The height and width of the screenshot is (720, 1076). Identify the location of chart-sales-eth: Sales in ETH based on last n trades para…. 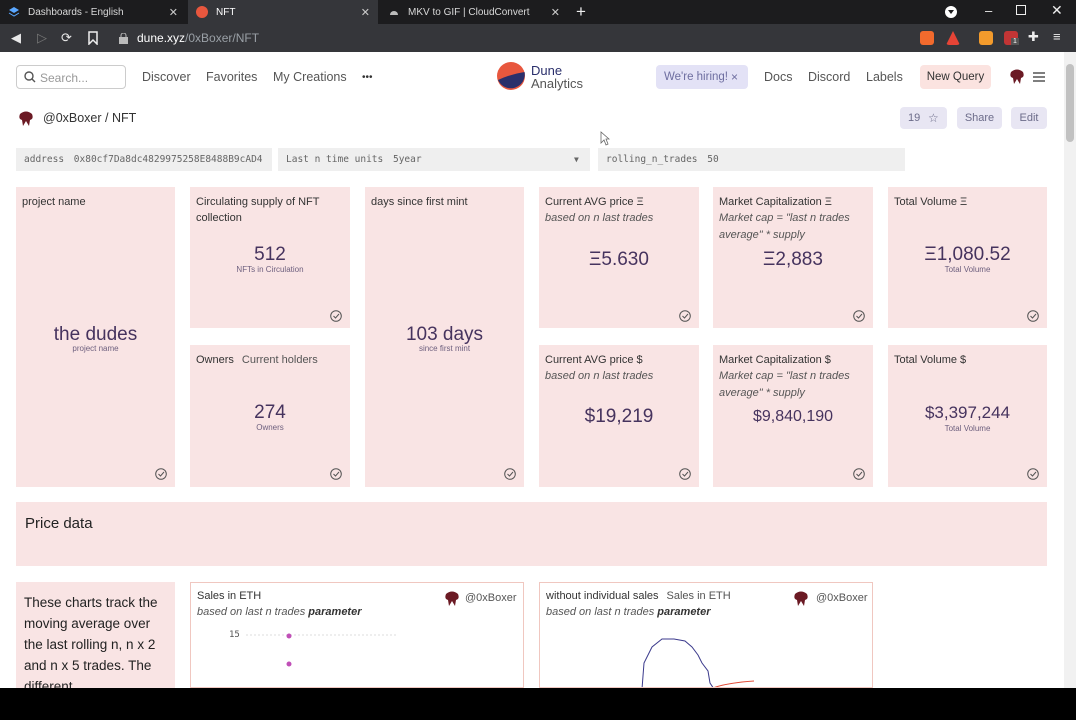
(357, 635).